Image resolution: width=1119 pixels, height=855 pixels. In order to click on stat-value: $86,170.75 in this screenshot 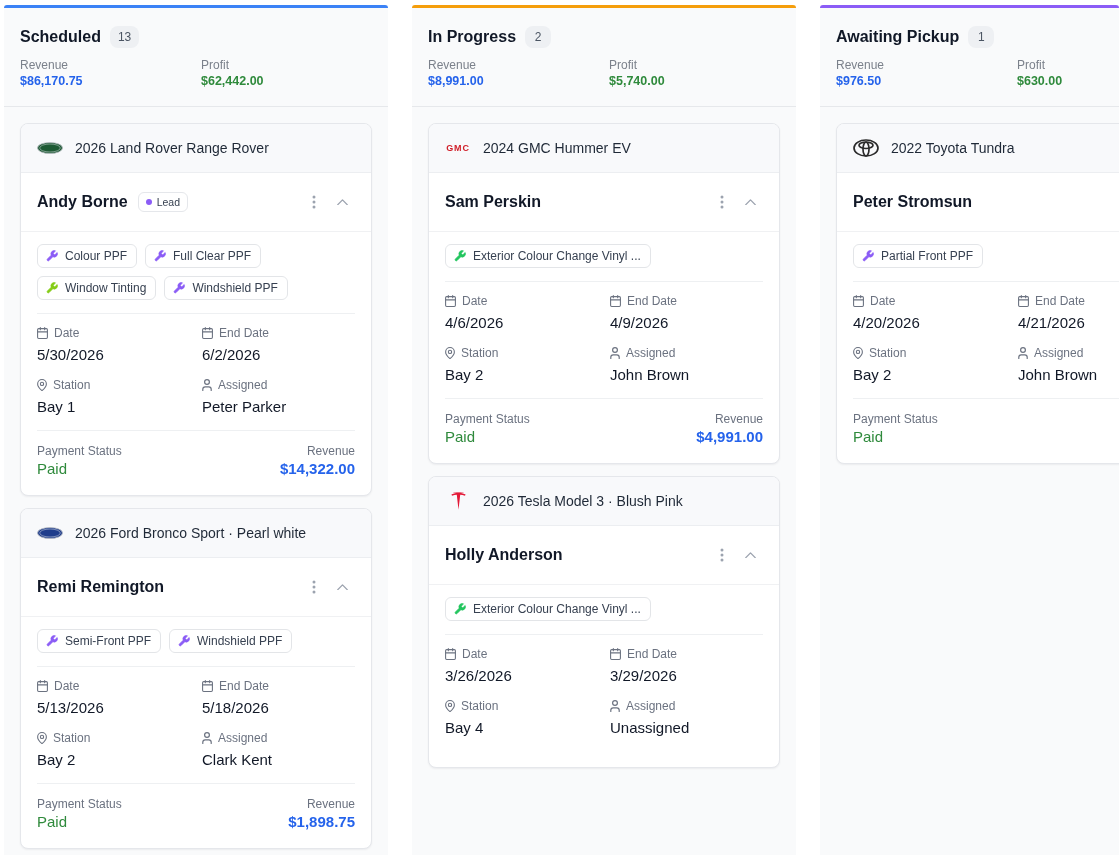, I will do `click(51, 81)`.